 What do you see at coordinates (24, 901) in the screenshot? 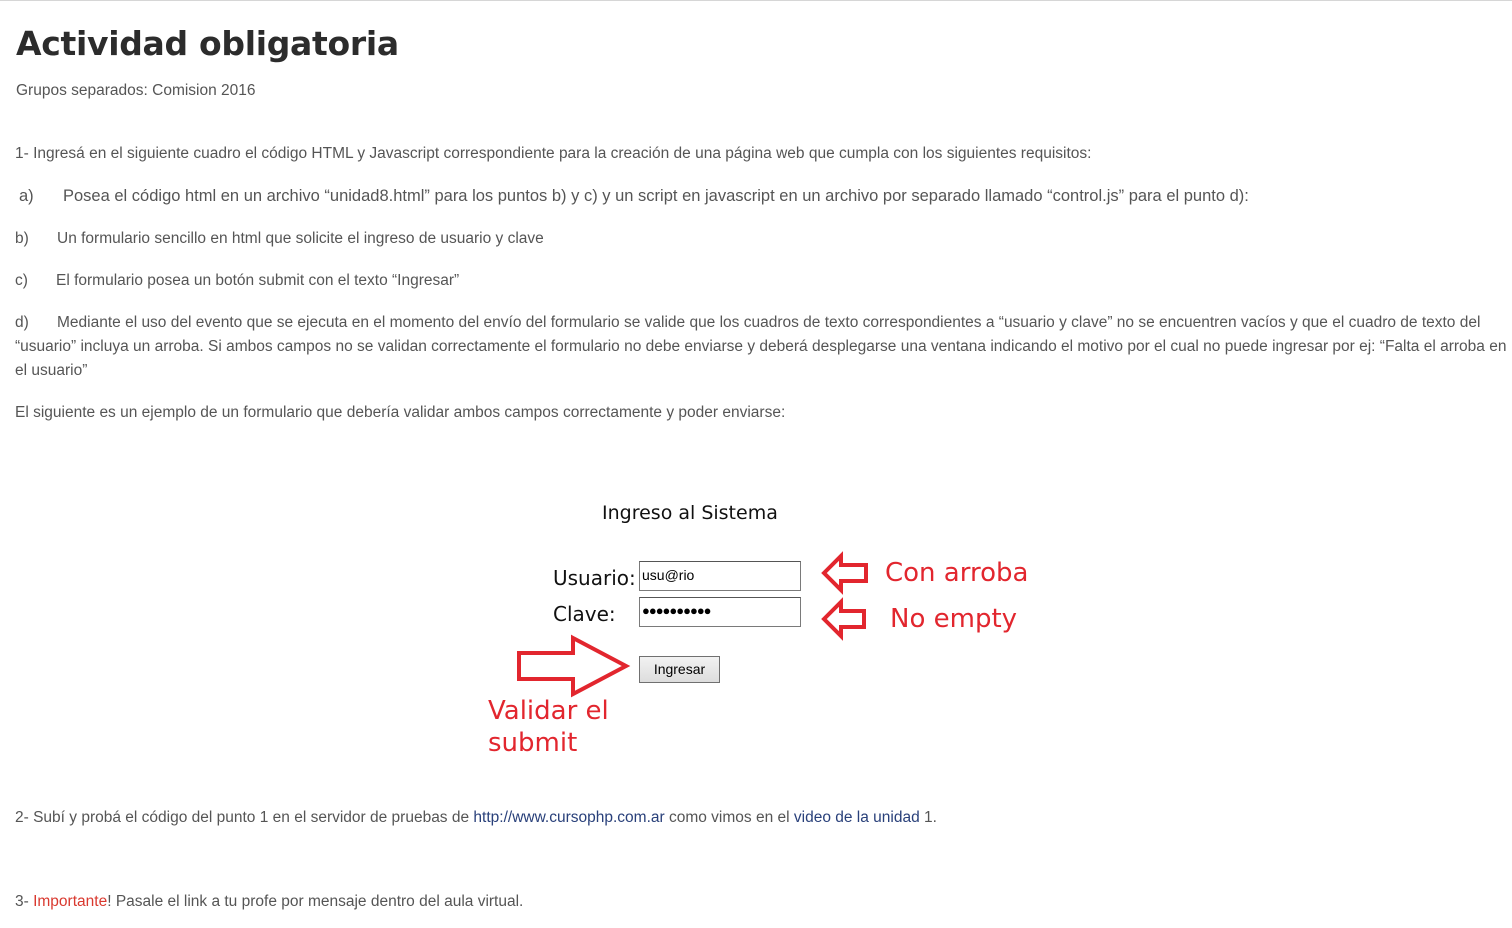
I see `step-3-prefix: 3-` at bounding box center [24, 901].